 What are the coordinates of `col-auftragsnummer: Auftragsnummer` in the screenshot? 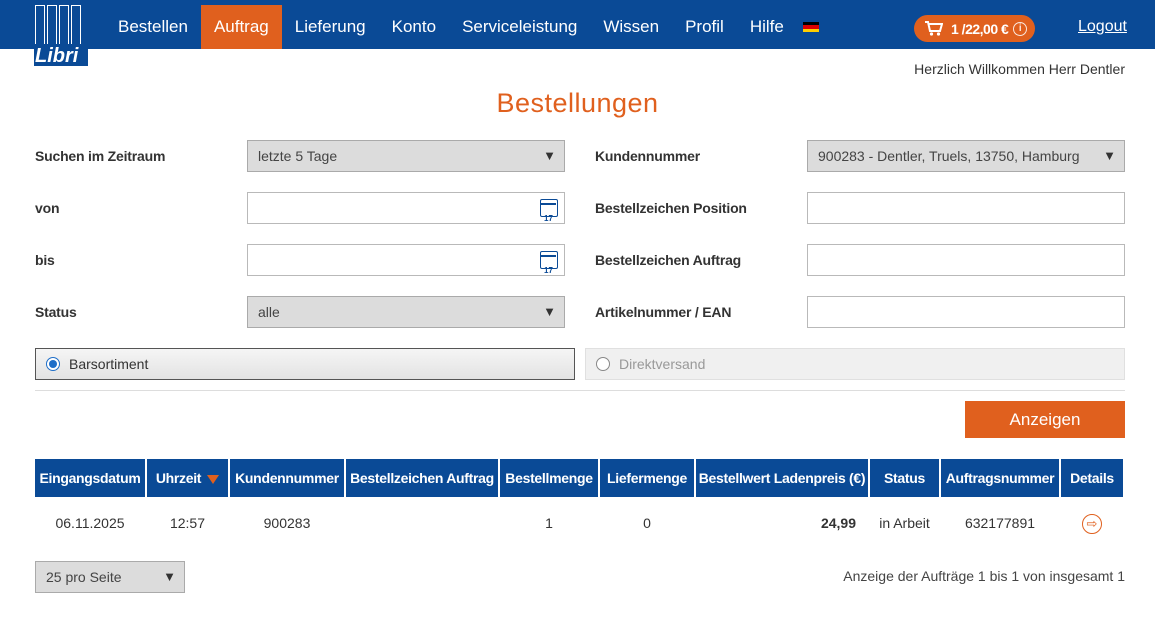 It's located at (1000, 478).